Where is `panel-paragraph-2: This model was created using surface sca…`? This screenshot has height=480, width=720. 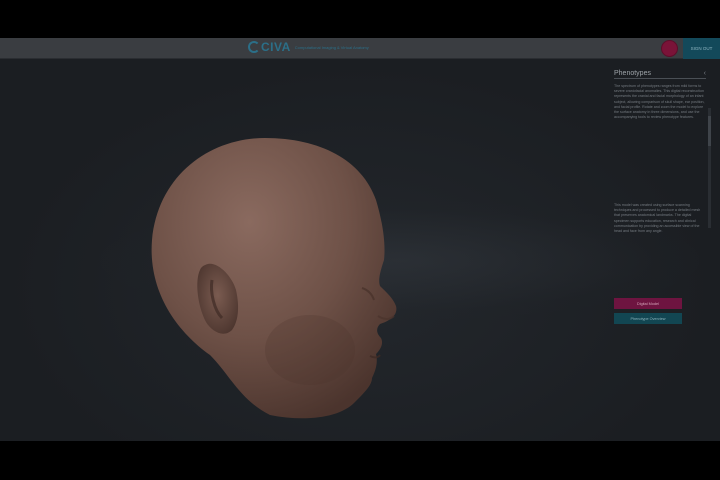
panel-paragraph-2: This model was created using surface sca… is located at coordinates (657, 218).